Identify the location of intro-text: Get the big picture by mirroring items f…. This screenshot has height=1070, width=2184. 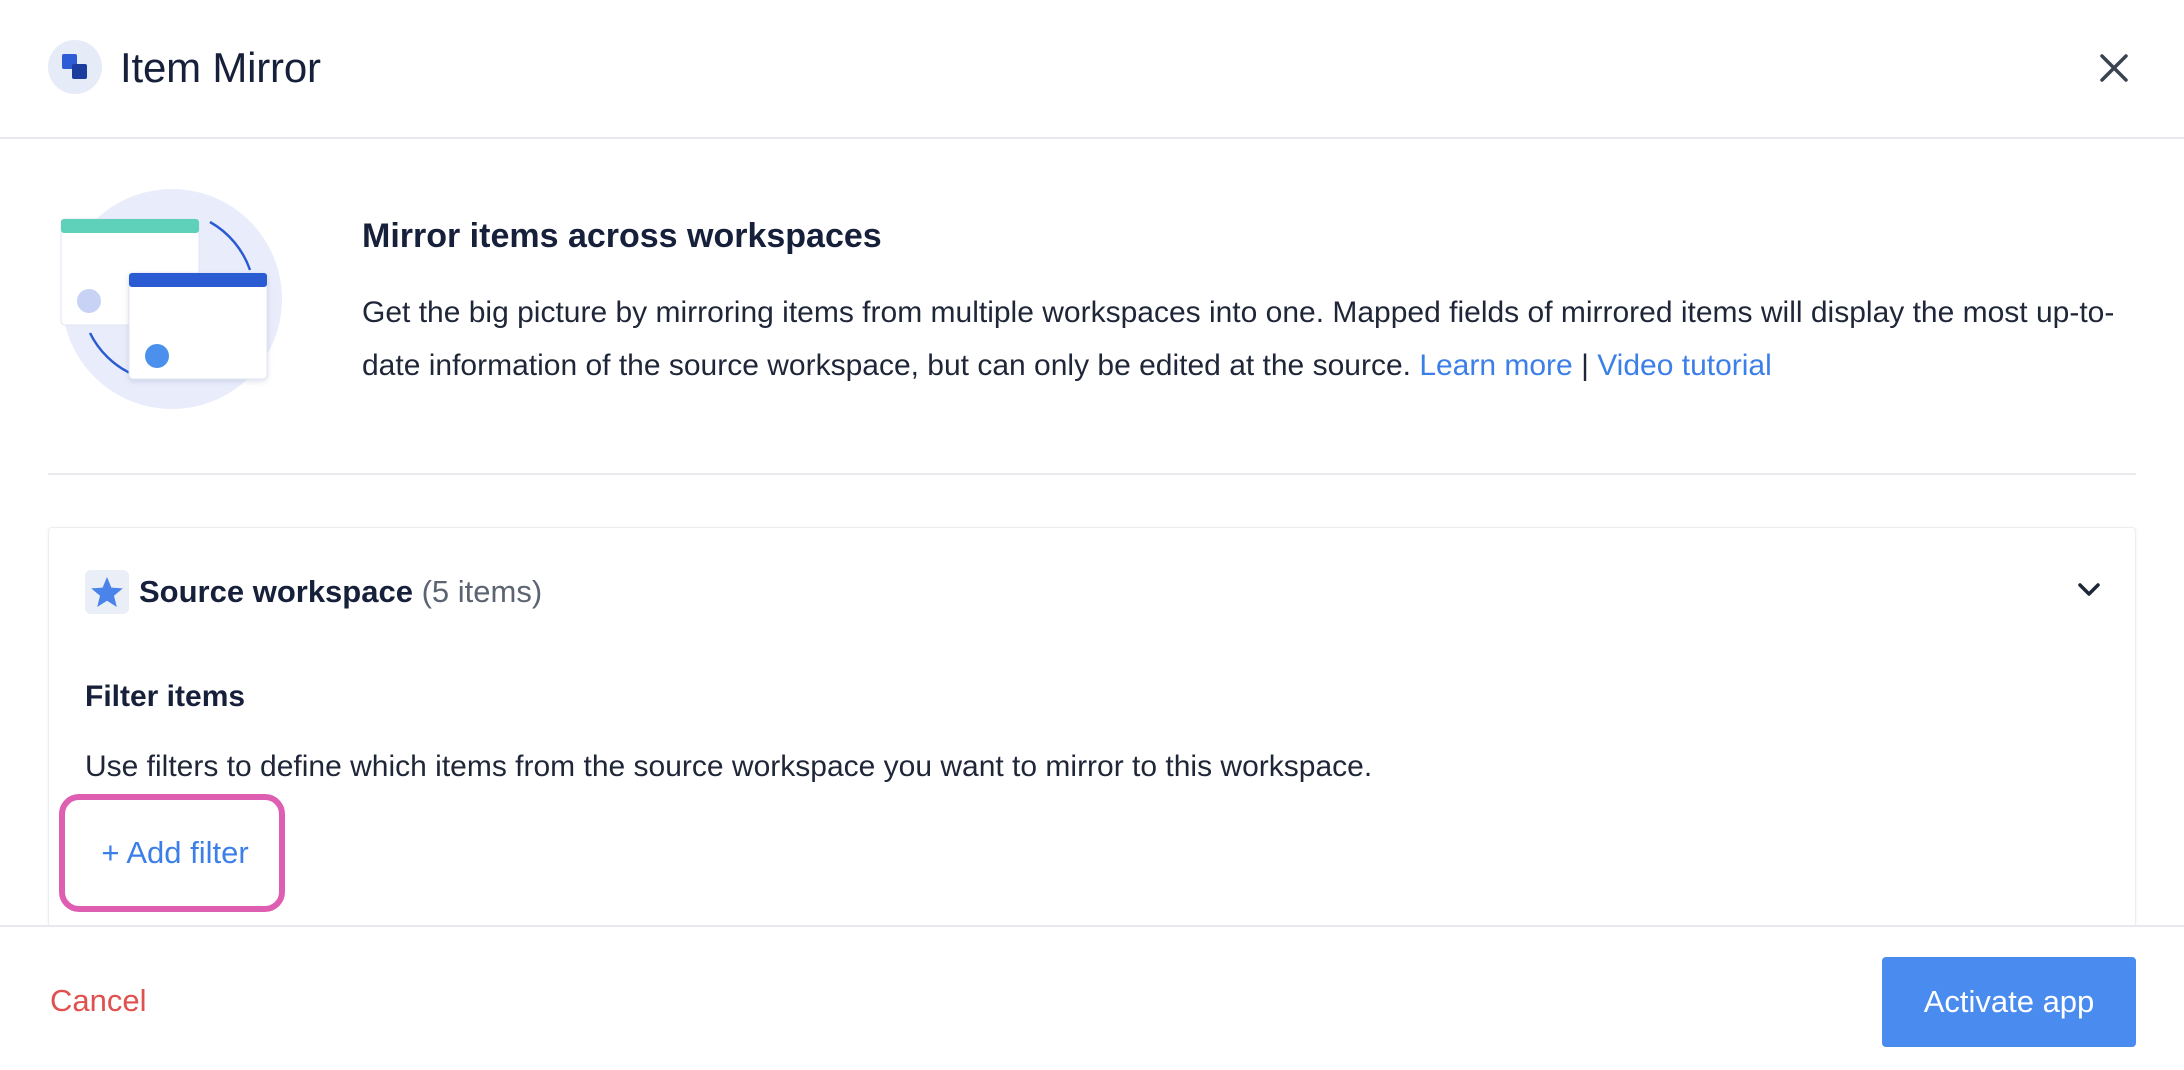
(1238, 339).